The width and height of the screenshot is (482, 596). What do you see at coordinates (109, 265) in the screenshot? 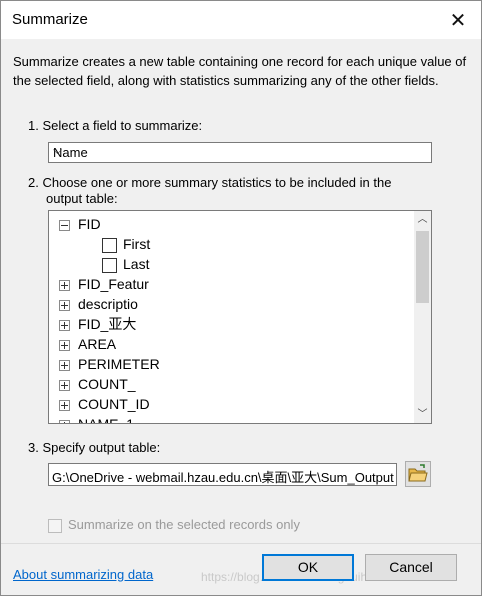
I see `last-checkbox` at bounding box center [109, 265].